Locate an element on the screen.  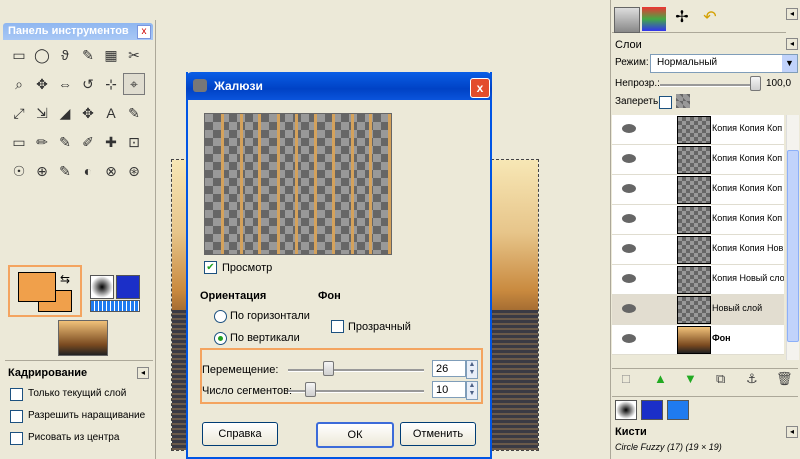
tool-button-25: ⊕ is located at coordinates (42, 171).